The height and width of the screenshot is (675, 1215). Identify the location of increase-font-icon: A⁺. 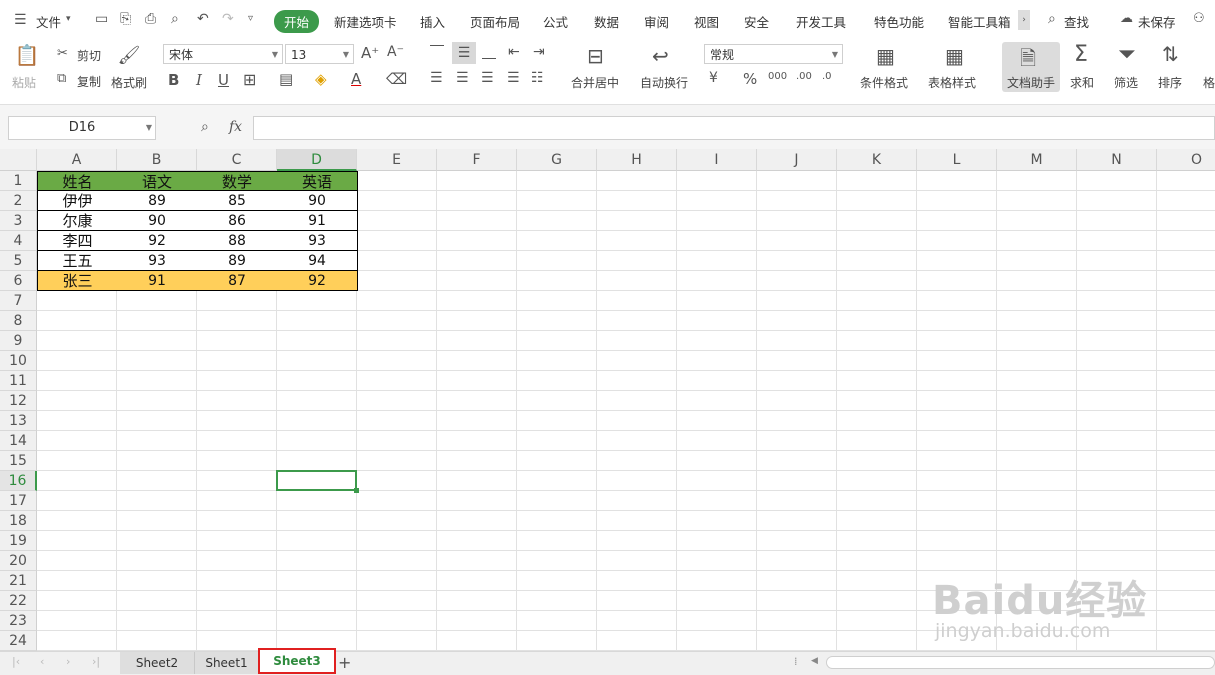
(370, 53).